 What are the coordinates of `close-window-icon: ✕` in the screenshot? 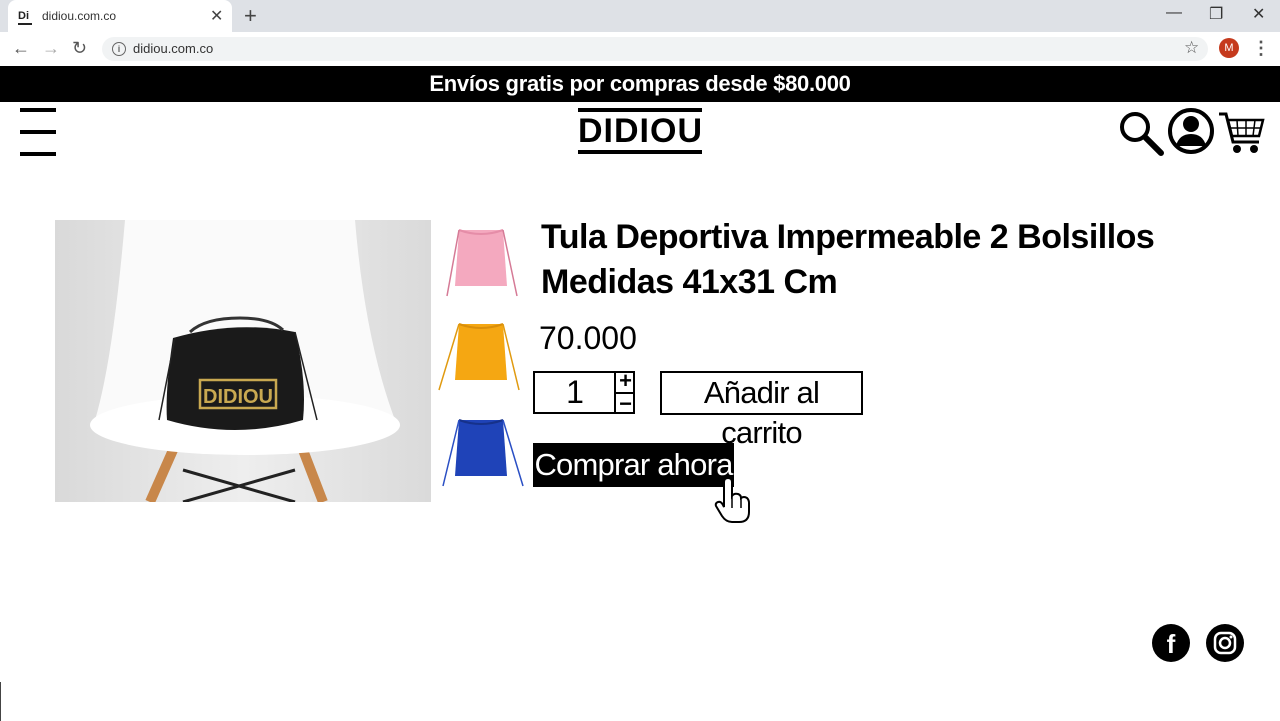 It's located at (1258, 14).